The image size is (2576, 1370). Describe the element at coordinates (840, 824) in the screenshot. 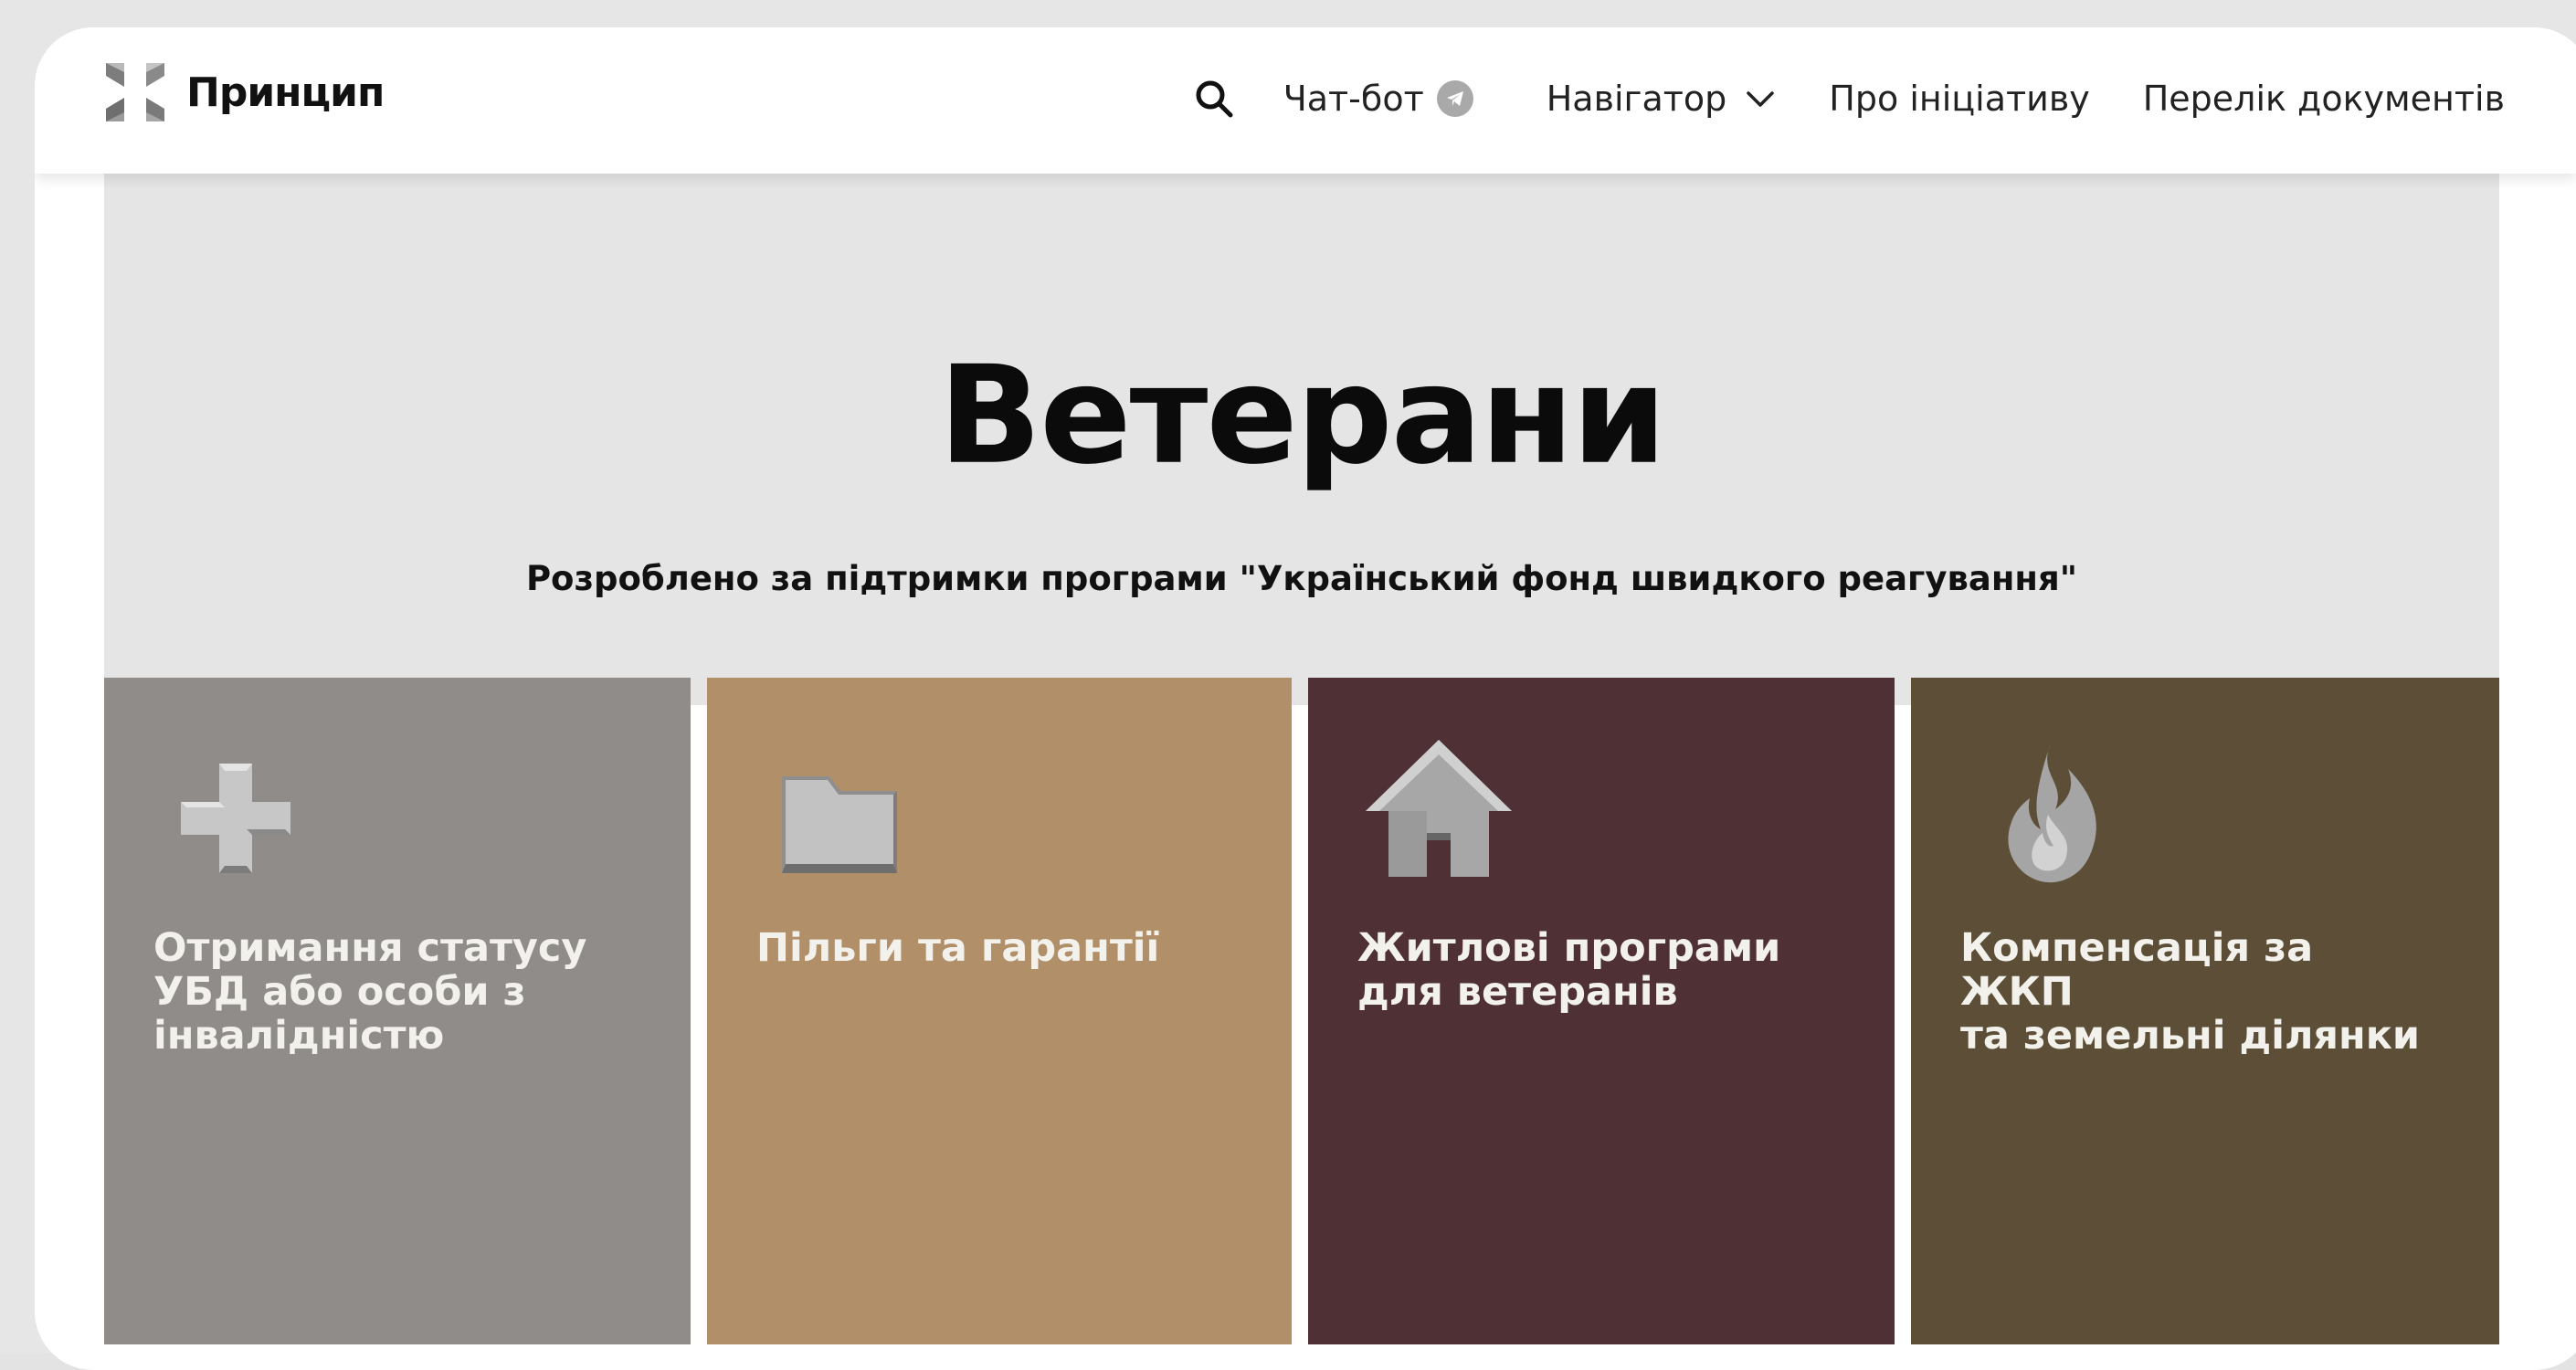

I see `folder-icon` at that location.